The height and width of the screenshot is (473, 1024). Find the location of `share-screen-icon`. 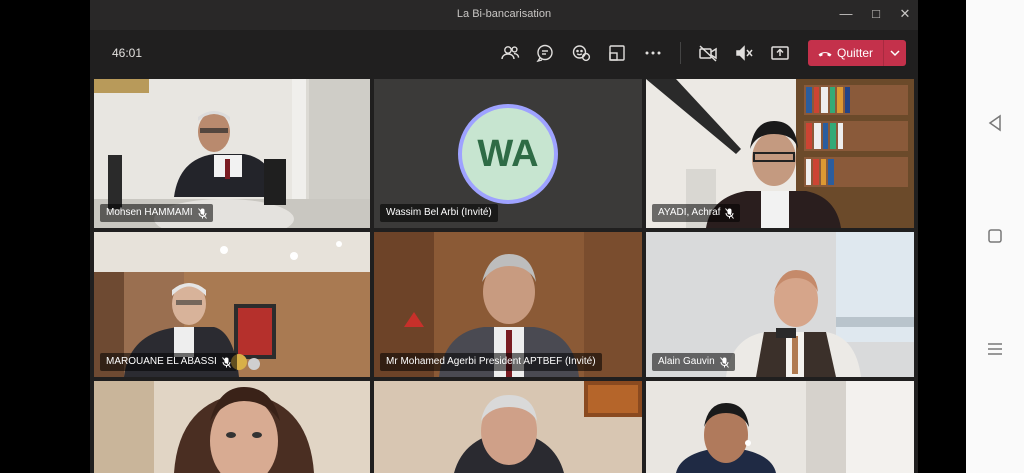

share-screen-icon is located at coordinates (780, 53).